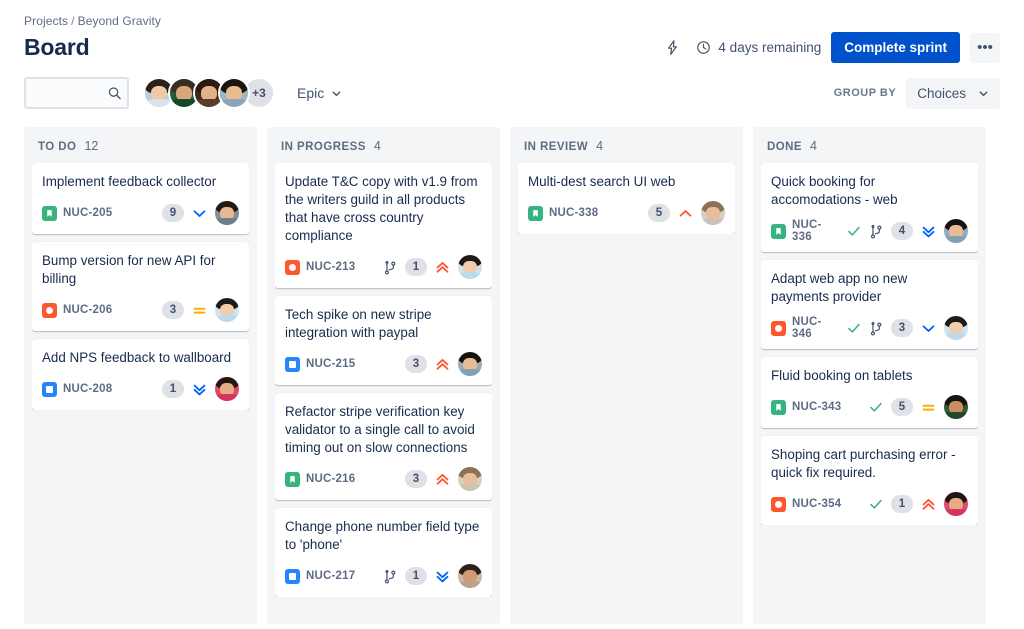  I want to click on issue-key: NUC-336, so click(807, 231).